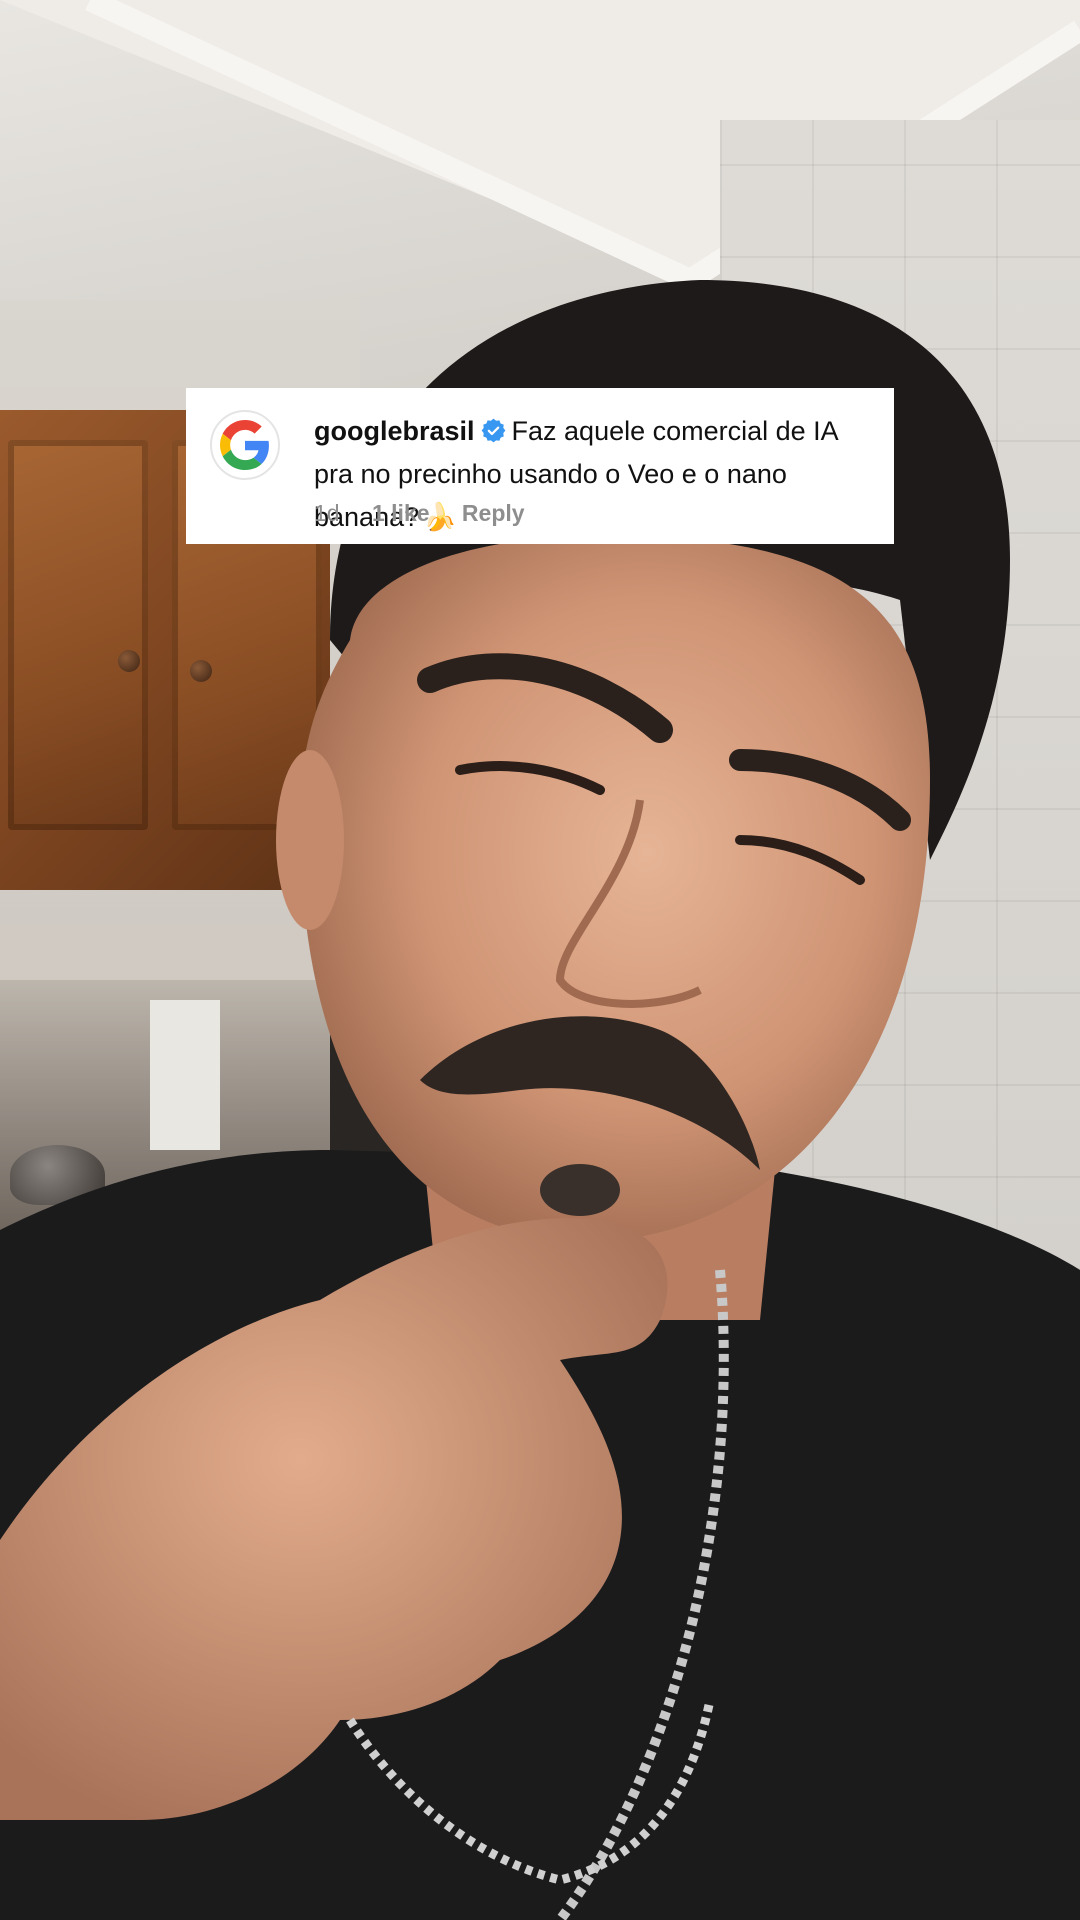 This screenshot has height=1920, width=1080. I want to click on avatar, so click(245, 445).